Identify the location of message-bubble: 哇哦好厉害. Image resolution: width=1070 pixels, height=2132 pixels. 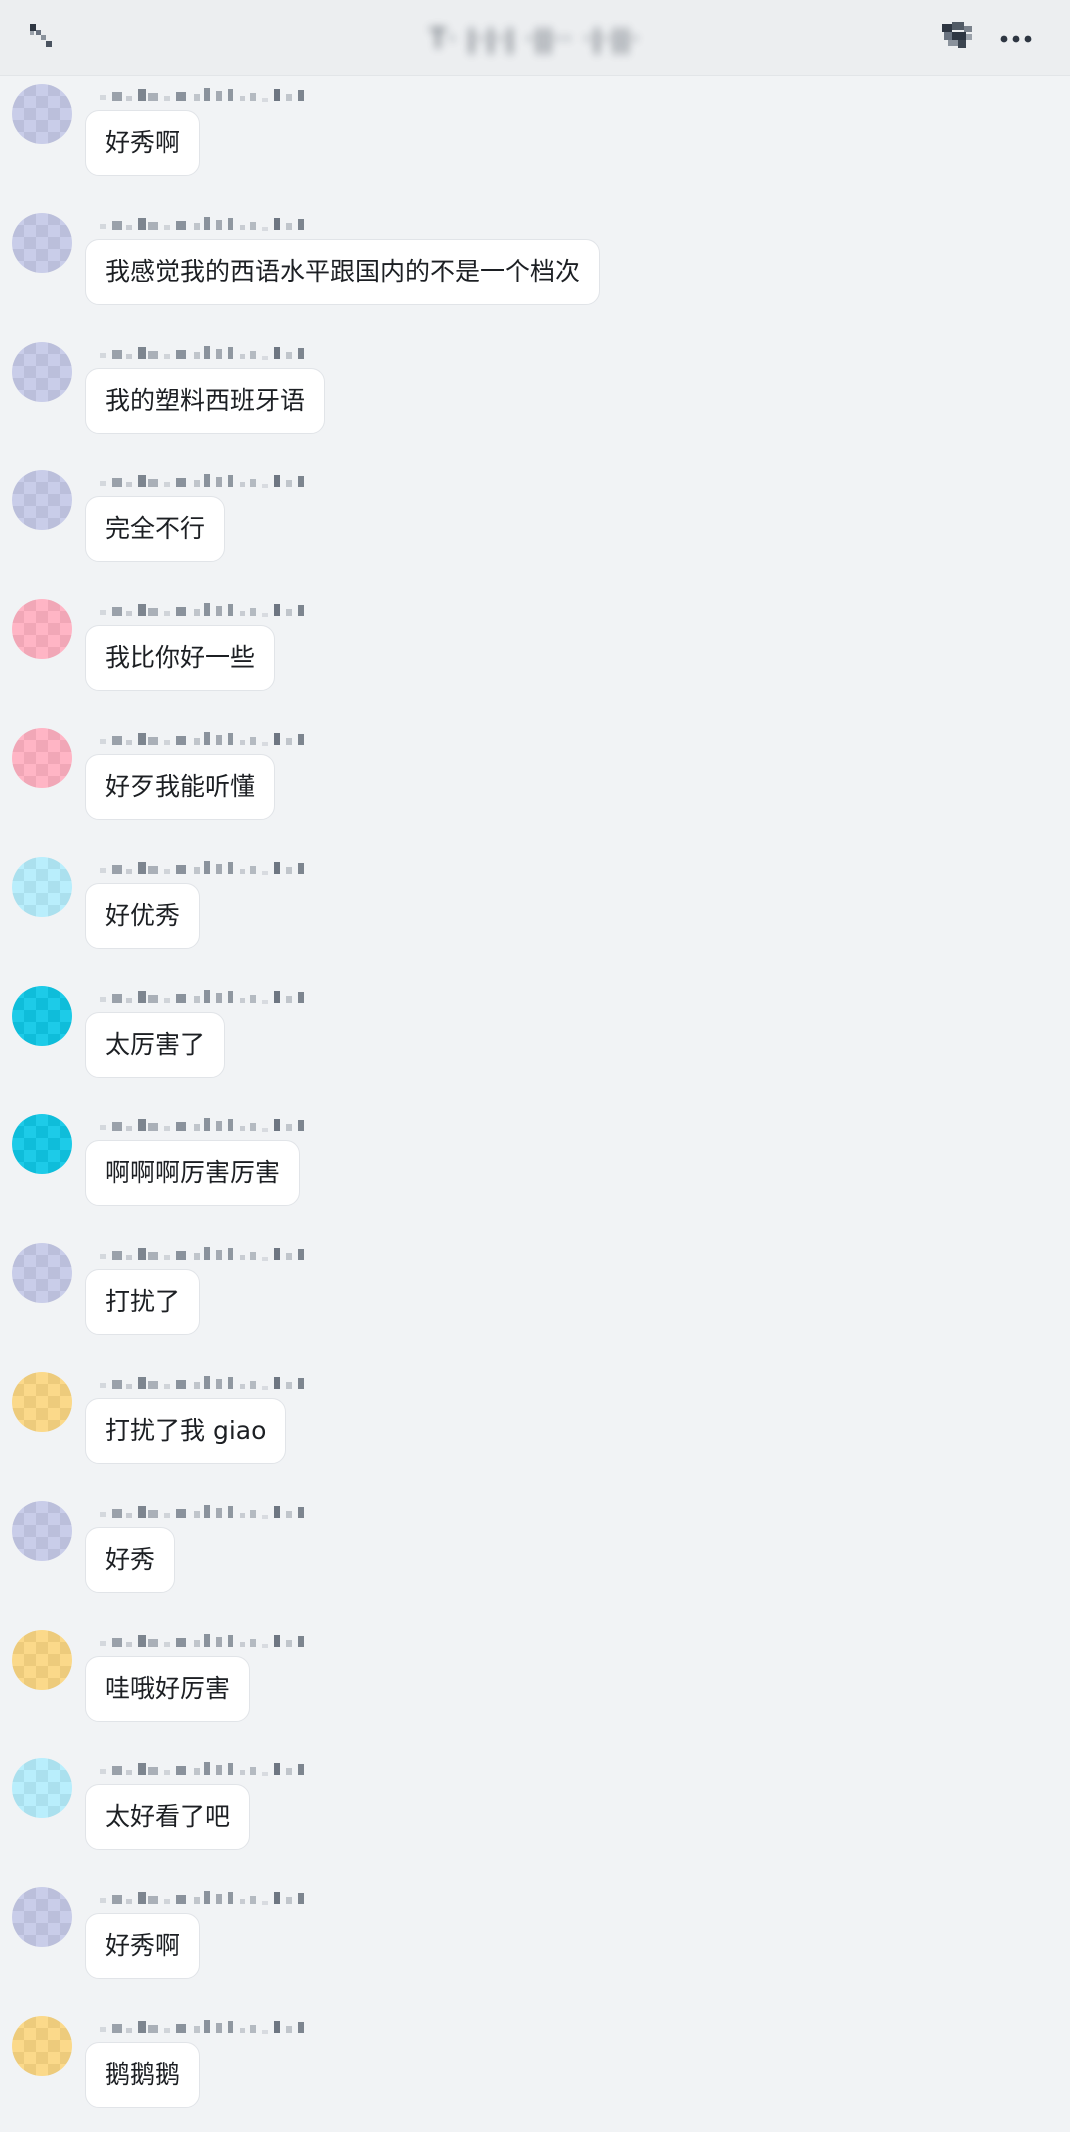
(168, 1689).